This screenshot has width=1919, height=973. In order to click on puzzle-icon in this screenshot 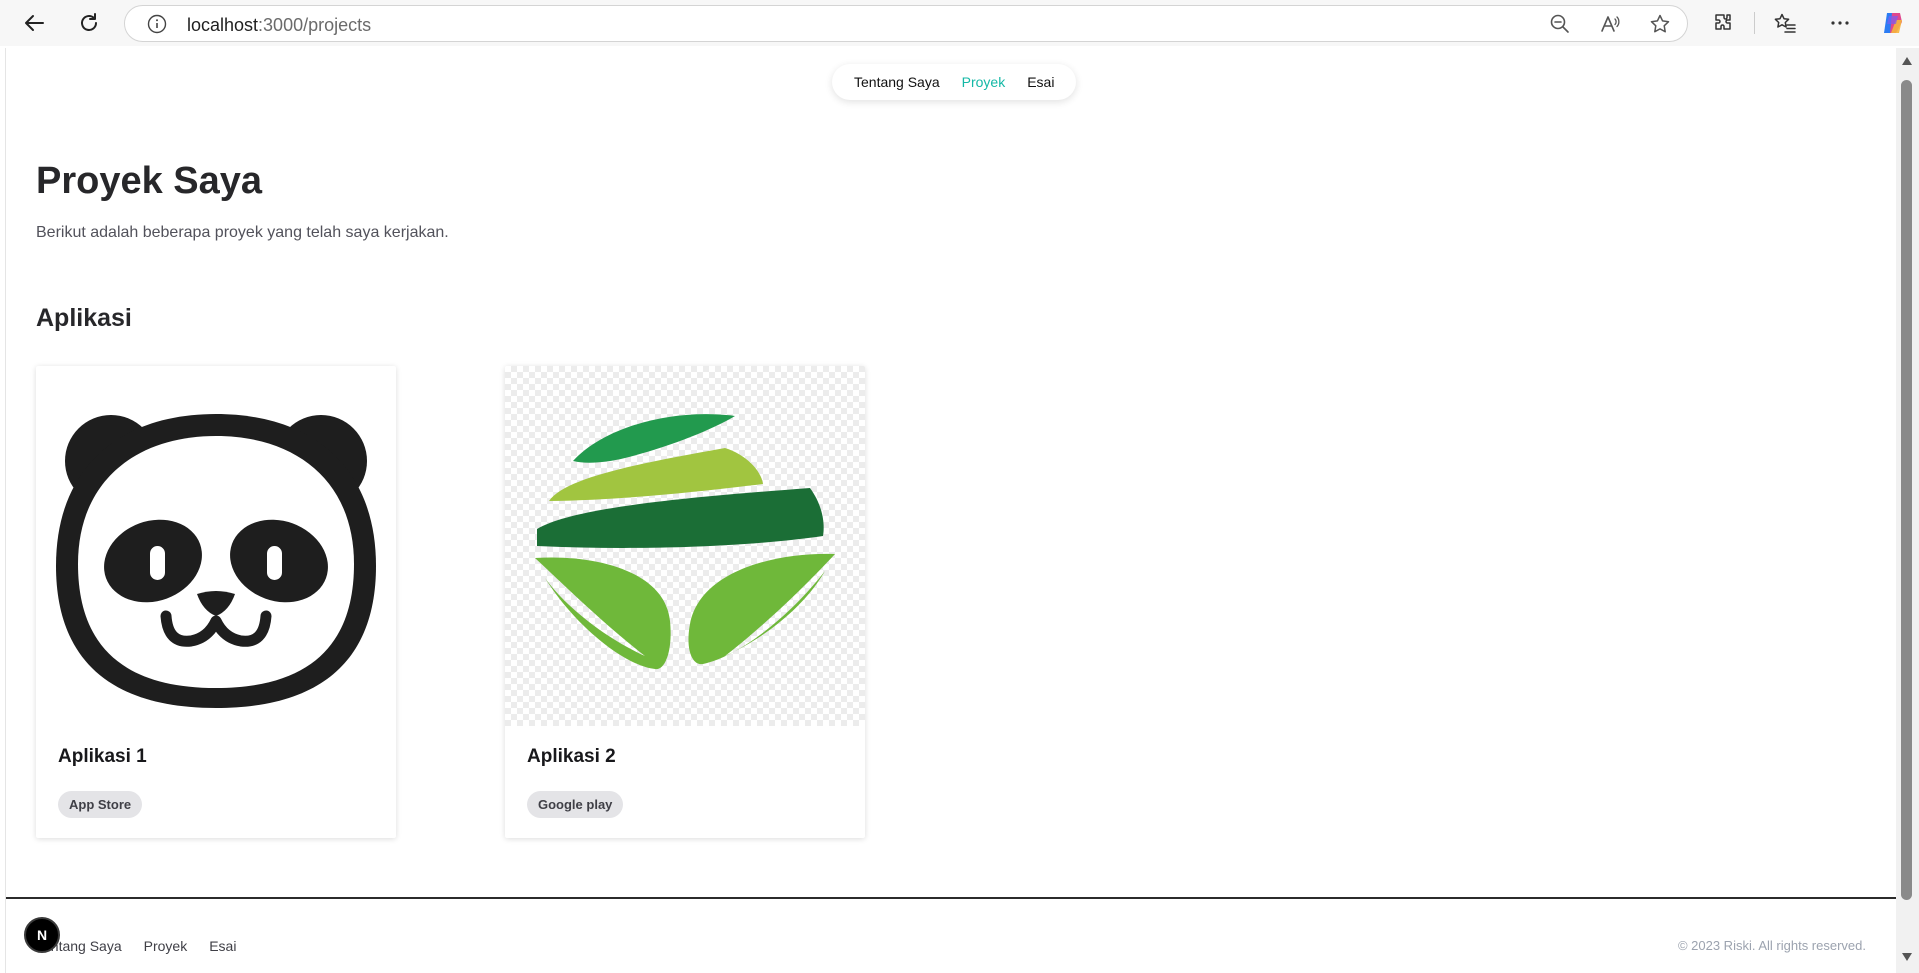, I will do `click(1723, 22)`.